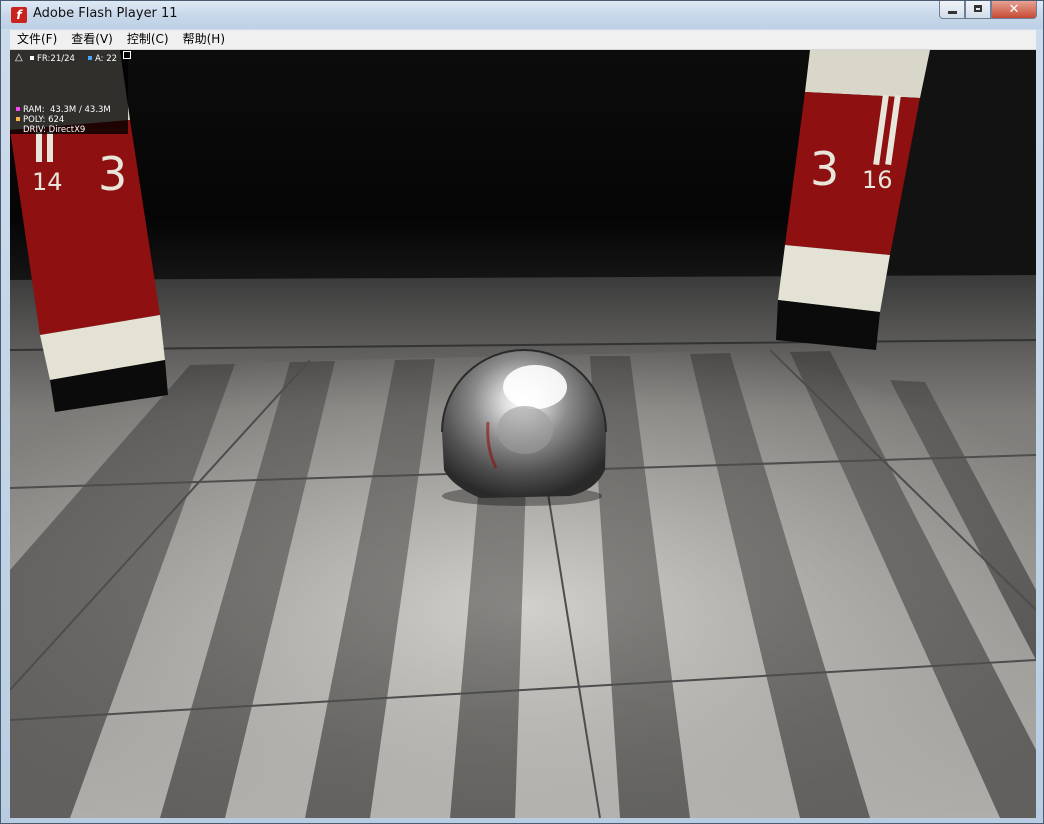  Describe the element at coordinates (18, 109) in the screenshot. I see `ram-color-swatch` at that location.